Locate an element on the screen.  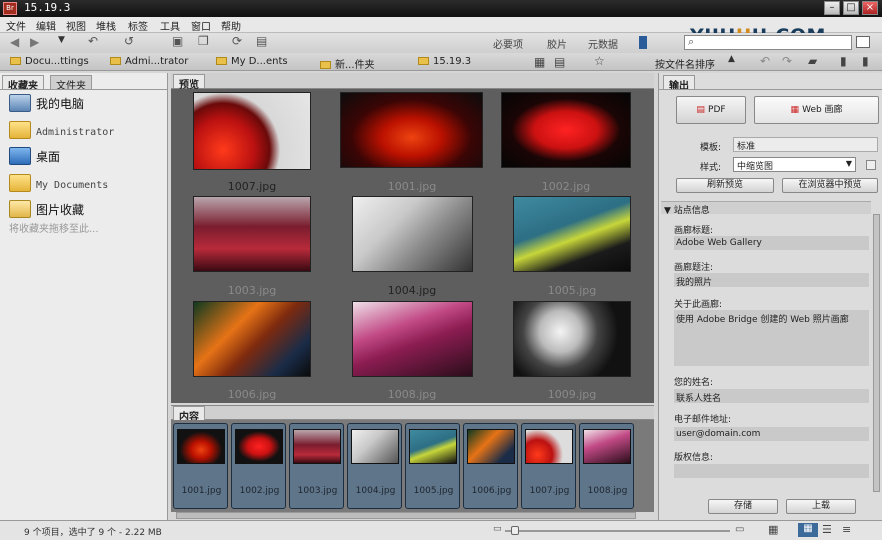
tab-preview: 预览 is located at coordinates (189, 82).